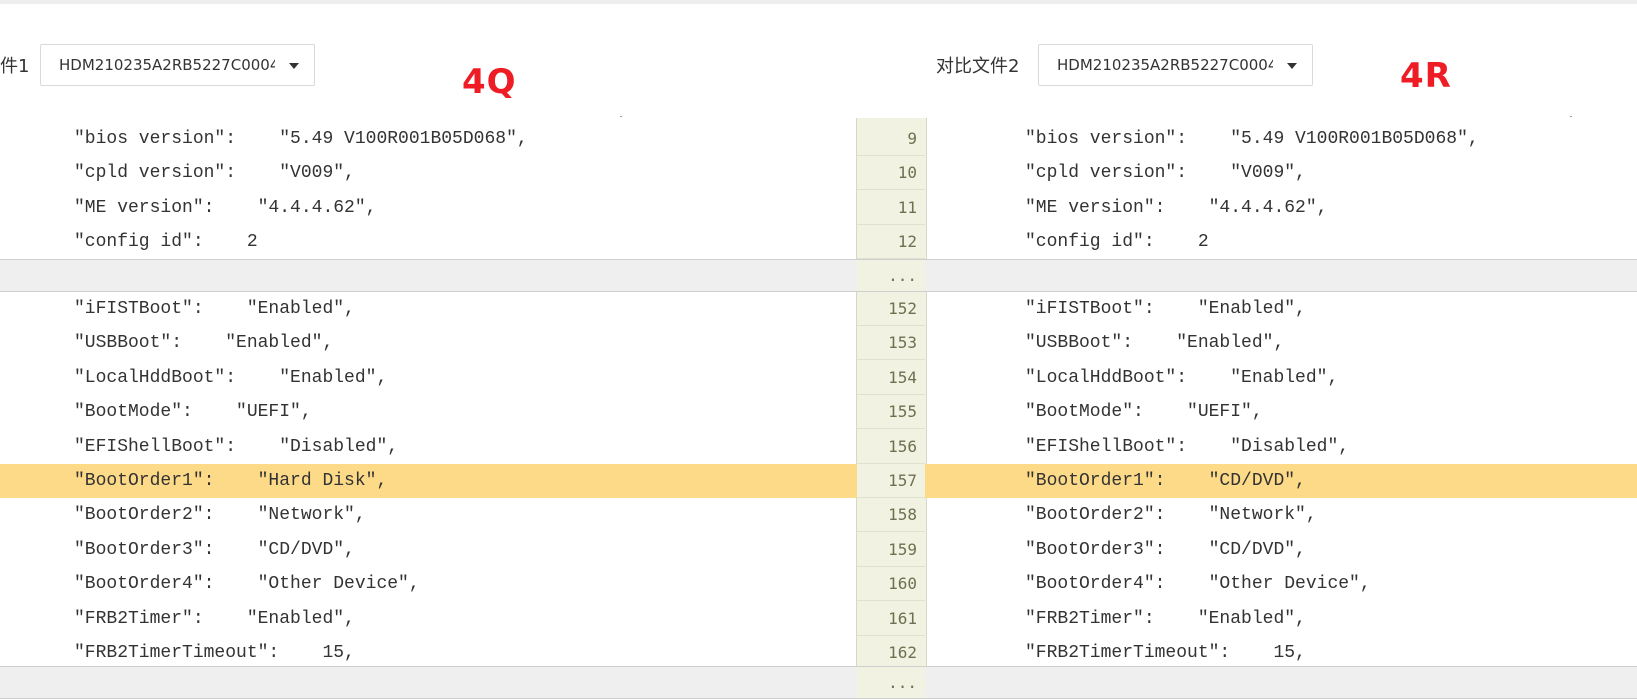 The width and height of the screenshot is (1637, 699). What do you see at coordinates (489, 82) in the screenshot?
I see `annotation-left: 4Q` at bounding box center [489, 82].